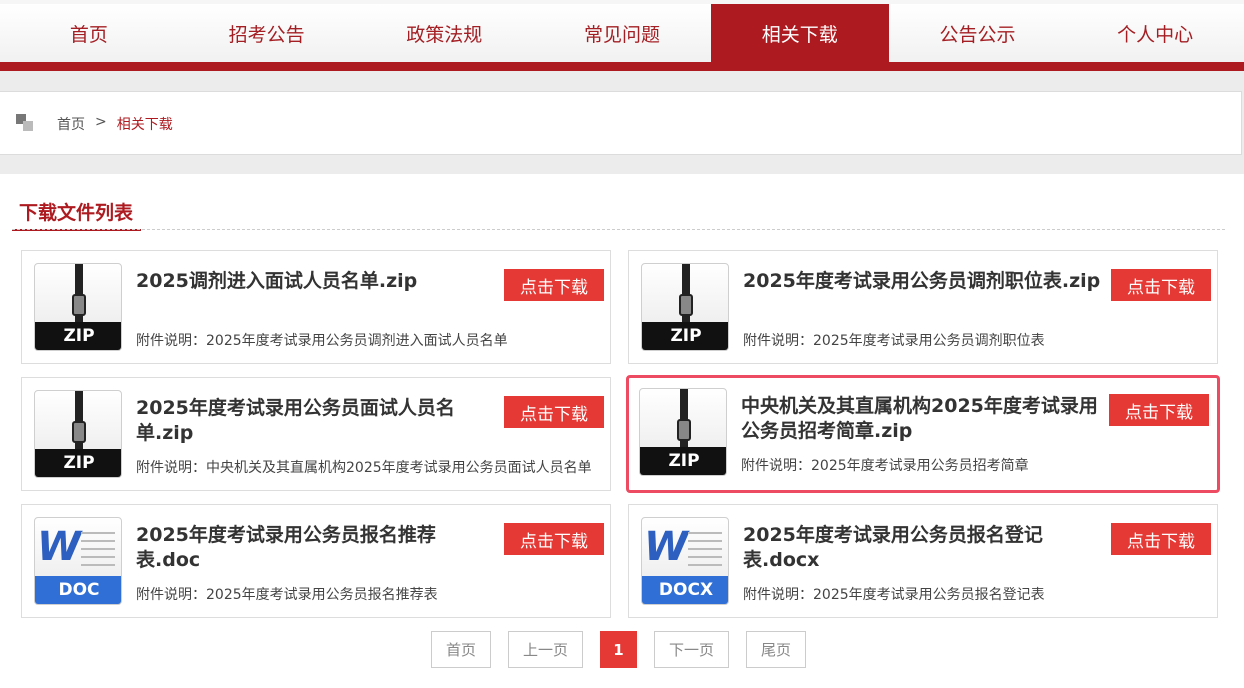  I want to click on main-nav: 首页 招考公告 政策法规 常见问题 相关下载 公告公示 个人中心, so click(622, 33).